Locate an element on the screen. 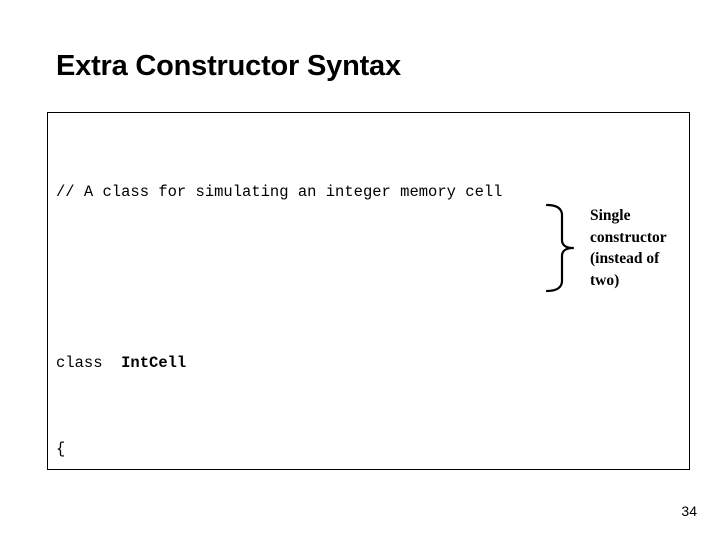 This screenshot has width=720, height=540. page-number: 34 is located at coordinates (689, 511).